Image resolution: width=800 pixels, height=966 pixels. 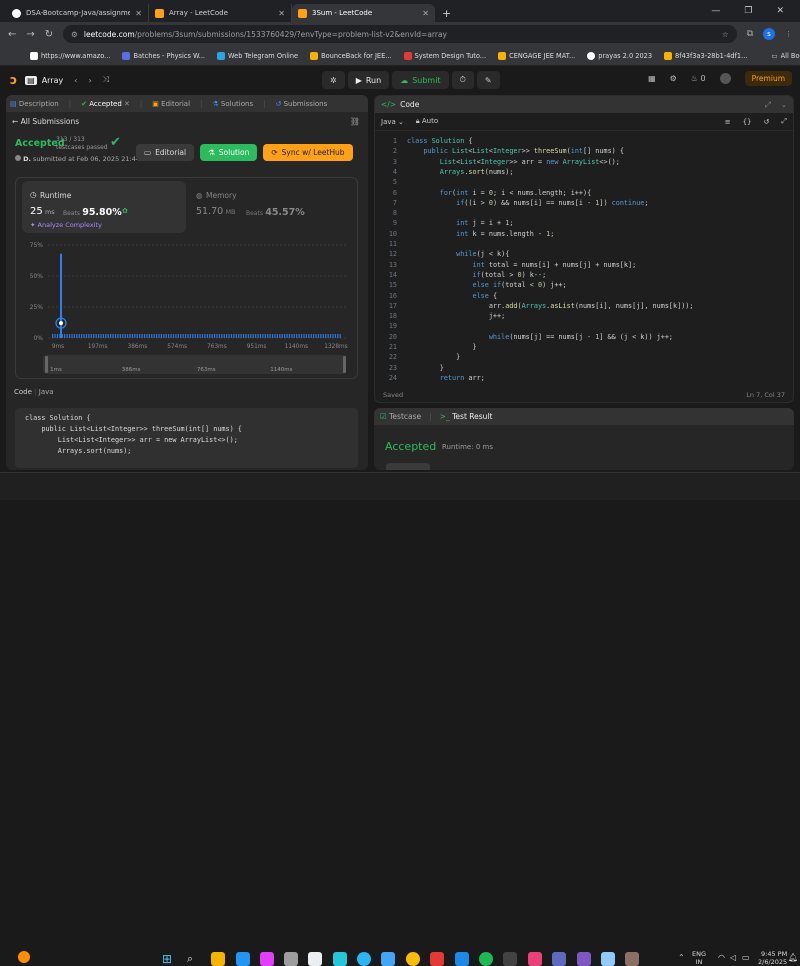 I want to click on wifi-icon: ◠, so click(x=721, y=957).